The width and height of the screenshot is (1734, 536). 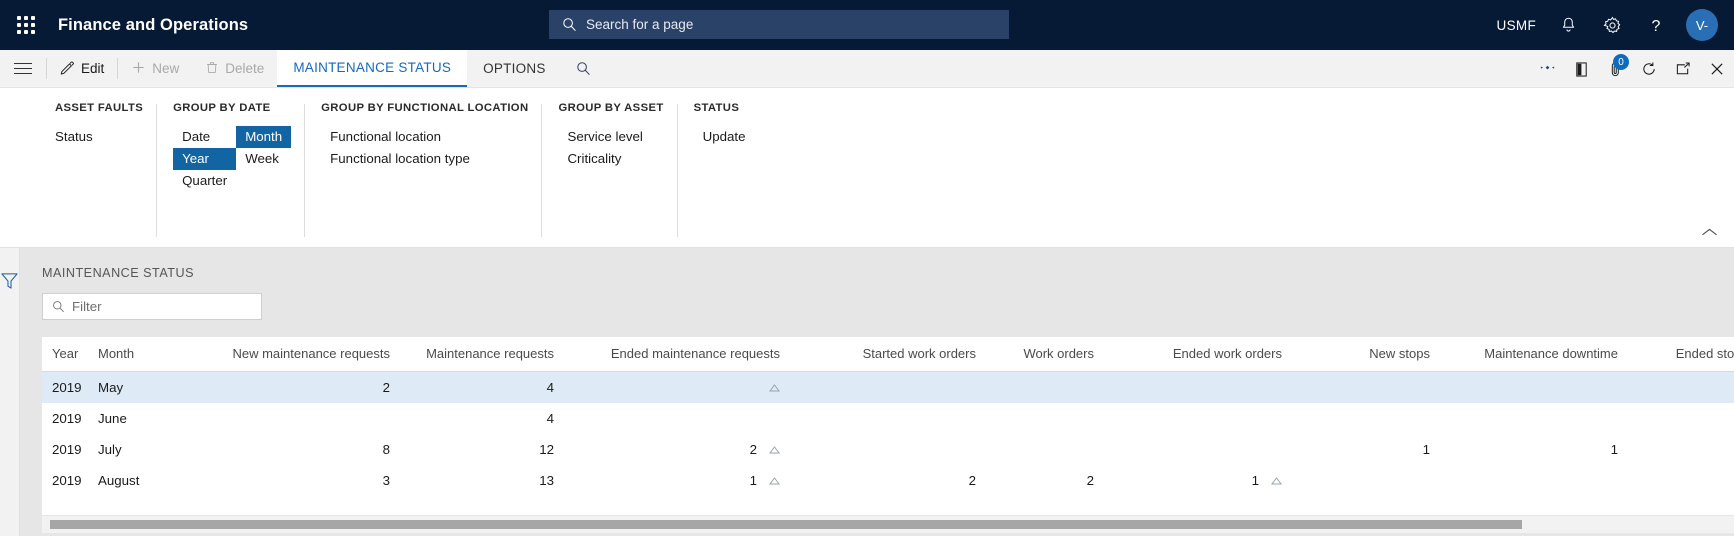 I want to click on column-header-maintenance-requests: Maintenance requests, so click(x=482, y=354).